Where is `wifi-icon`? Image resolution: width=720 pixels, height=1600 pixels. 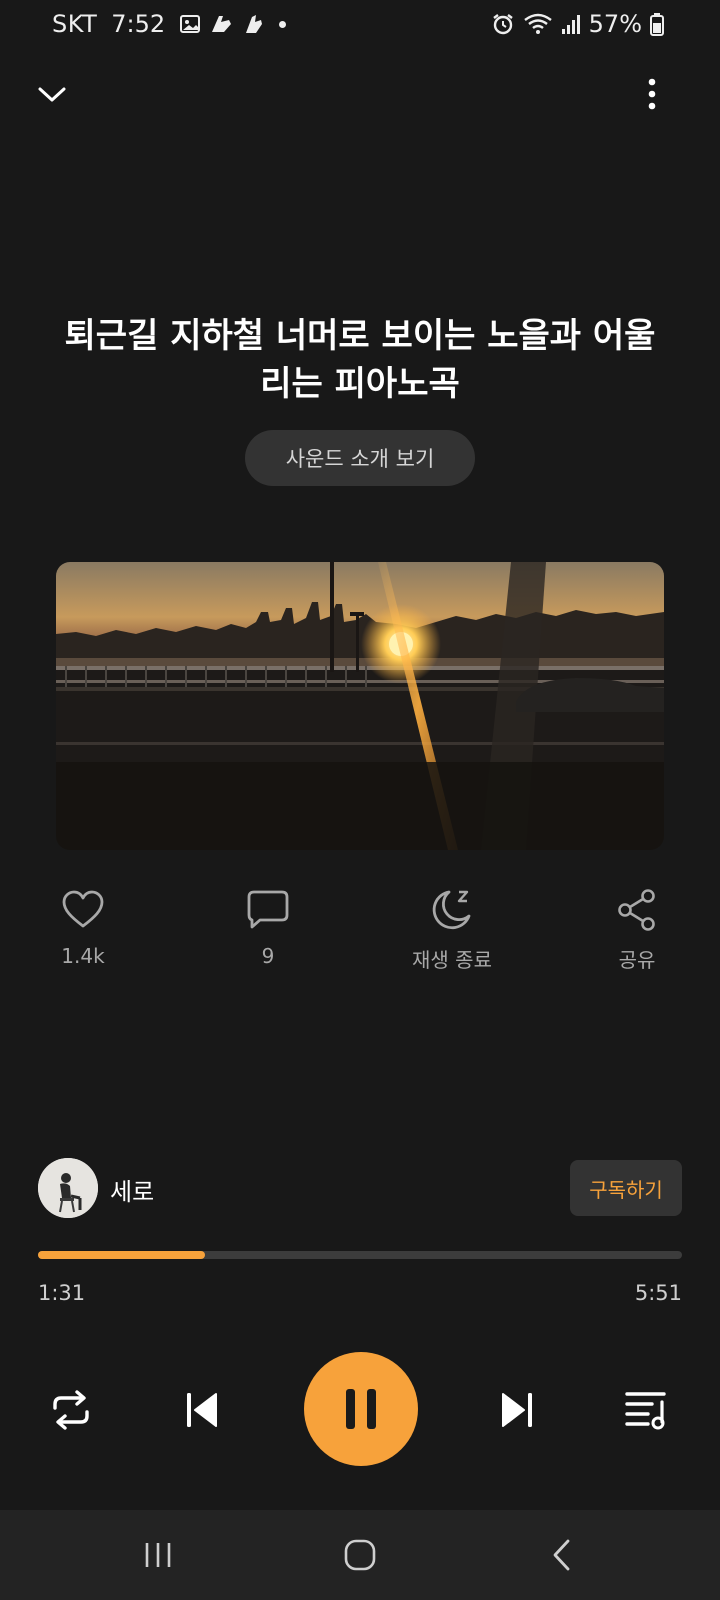
wifi-icon is located at coordinates (537, 23).